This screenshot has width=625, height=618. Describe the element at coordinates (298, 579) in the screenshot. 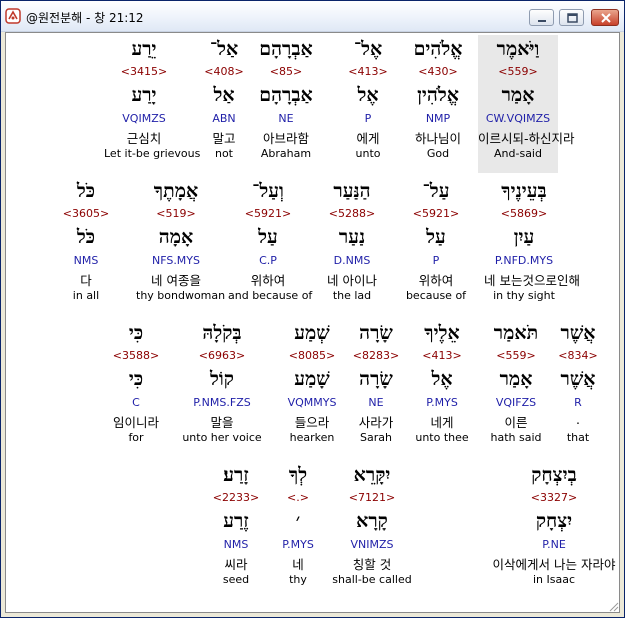

I see `english-gloss: thy` at that location.